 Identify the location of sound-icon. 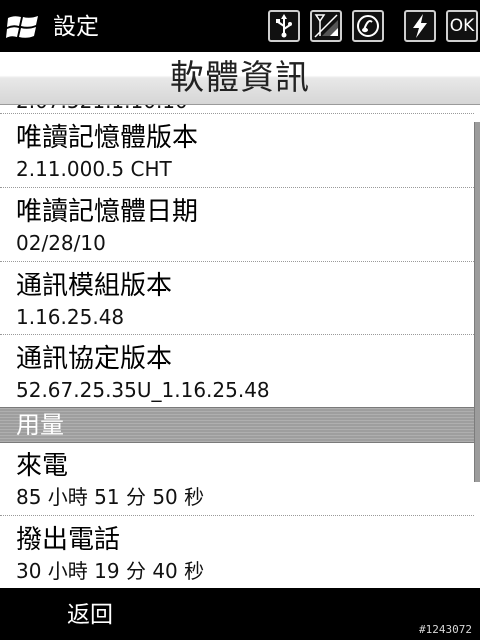
(368, 26).